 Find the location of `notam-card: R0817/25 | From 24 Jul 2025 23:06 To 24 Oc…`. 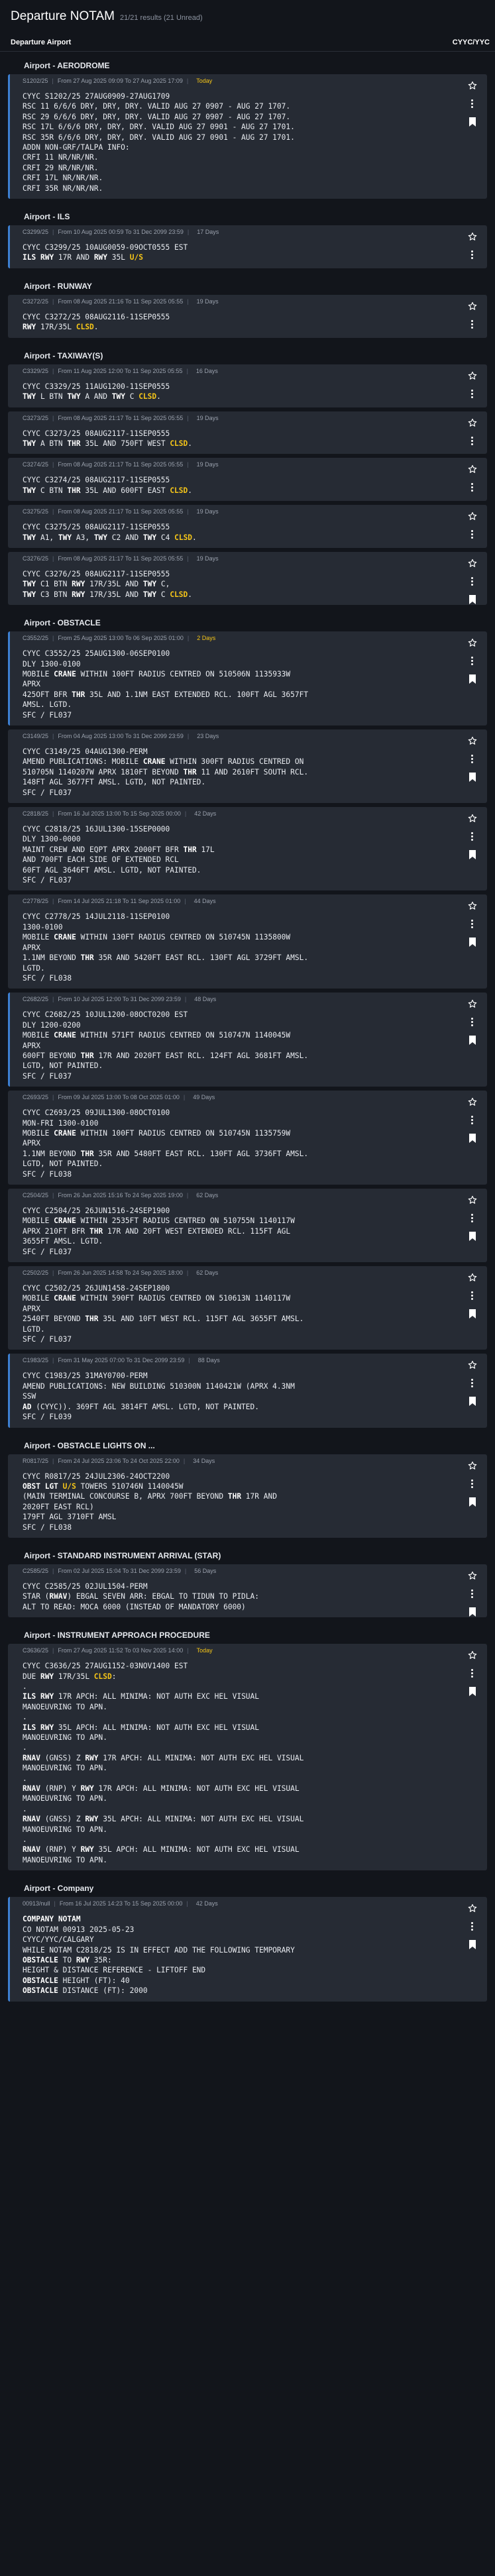

notam-card: R0817/25 | From 24 Jul 2025 23:06 To 24 Oc… is located at coordinates (247, 1496).